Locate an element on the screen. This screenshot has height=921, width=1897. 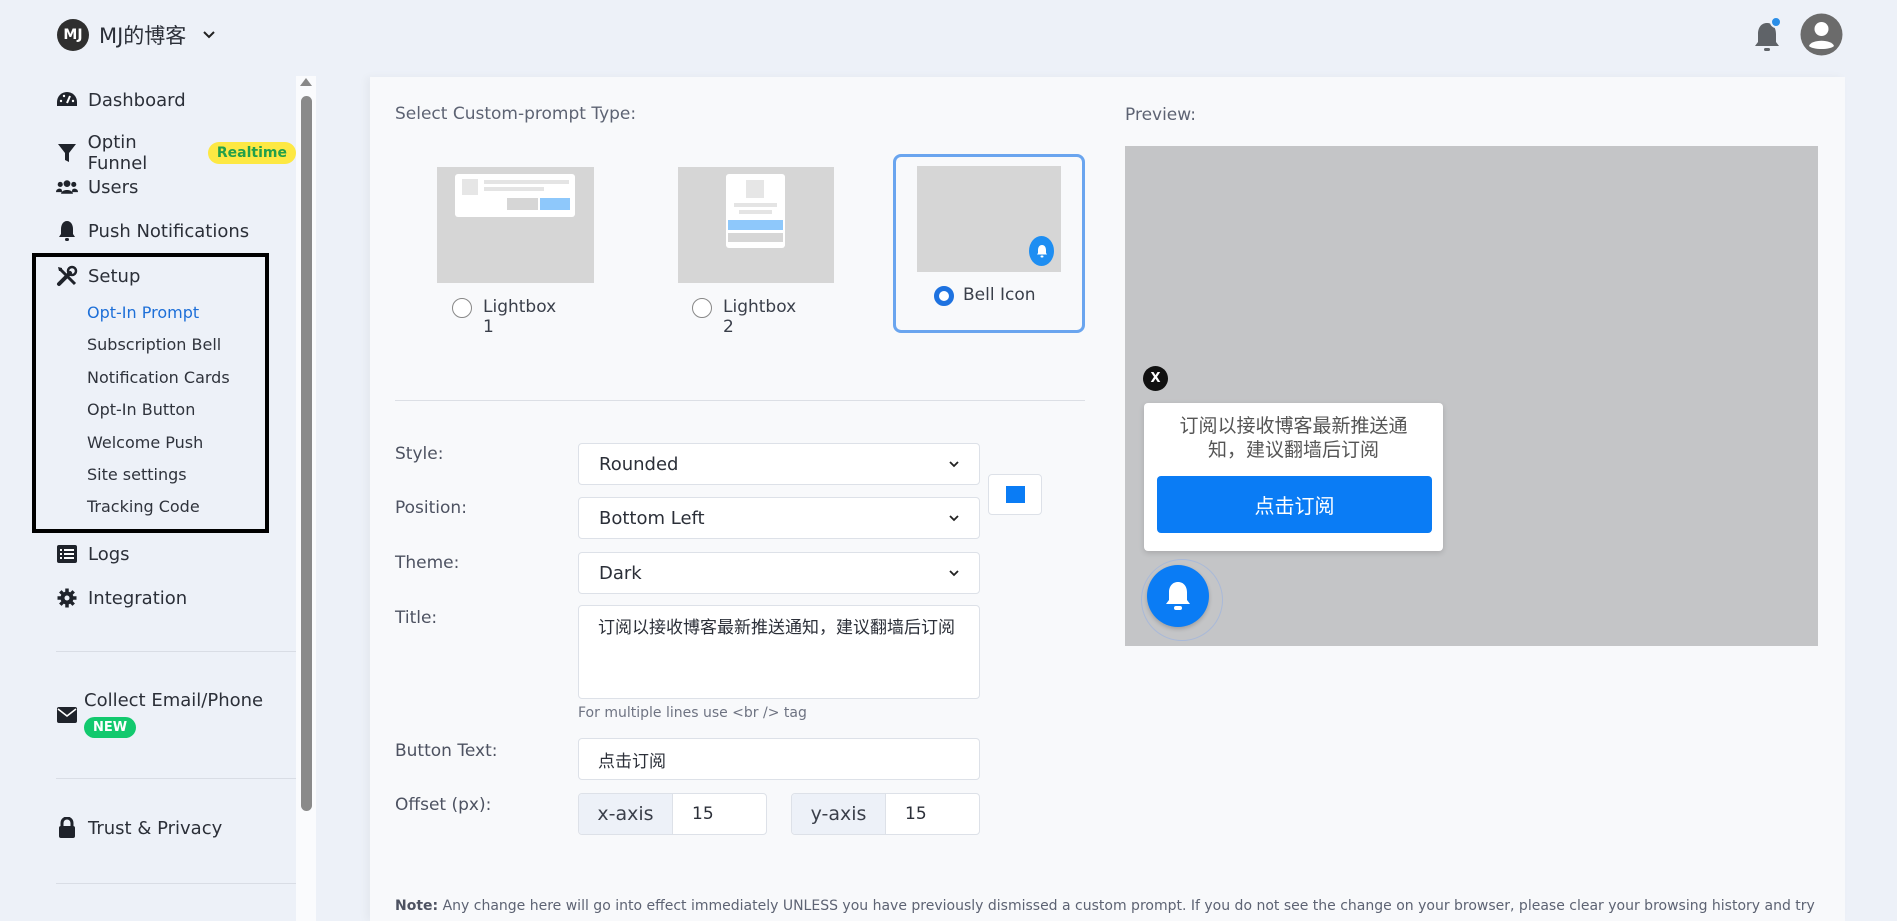
funnel-icon is located at coordinates (67, 153).